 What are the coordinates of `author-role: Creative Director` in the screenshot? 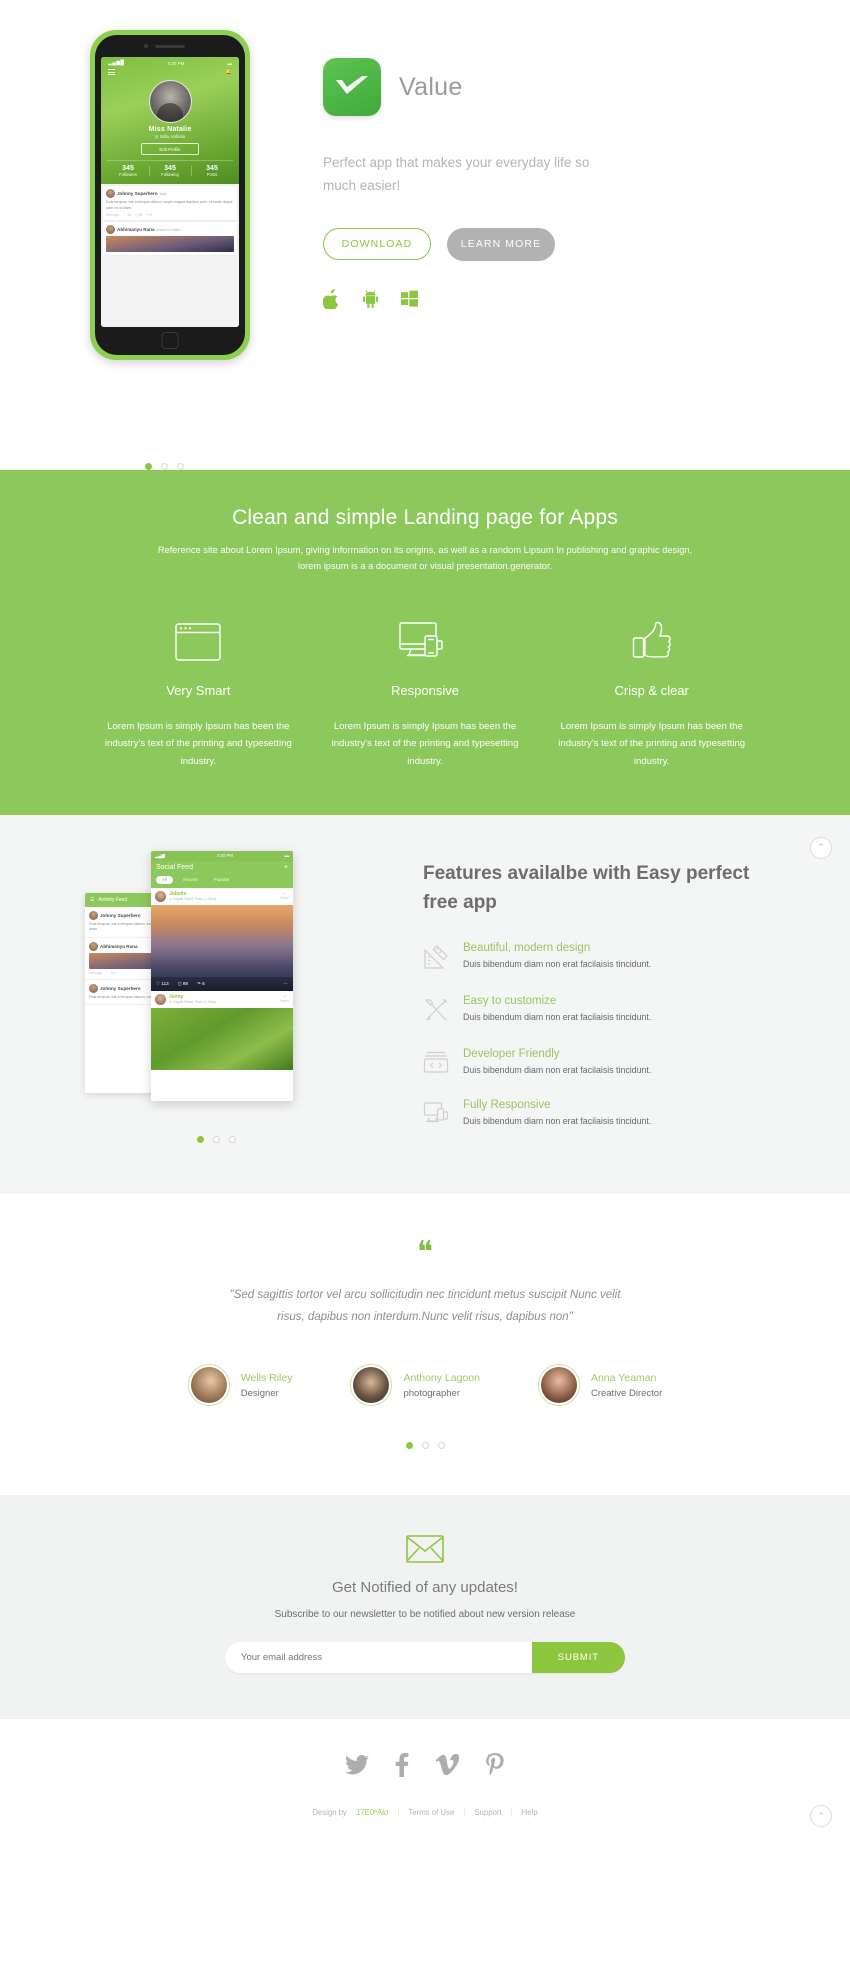 It's located at (626, 1393).